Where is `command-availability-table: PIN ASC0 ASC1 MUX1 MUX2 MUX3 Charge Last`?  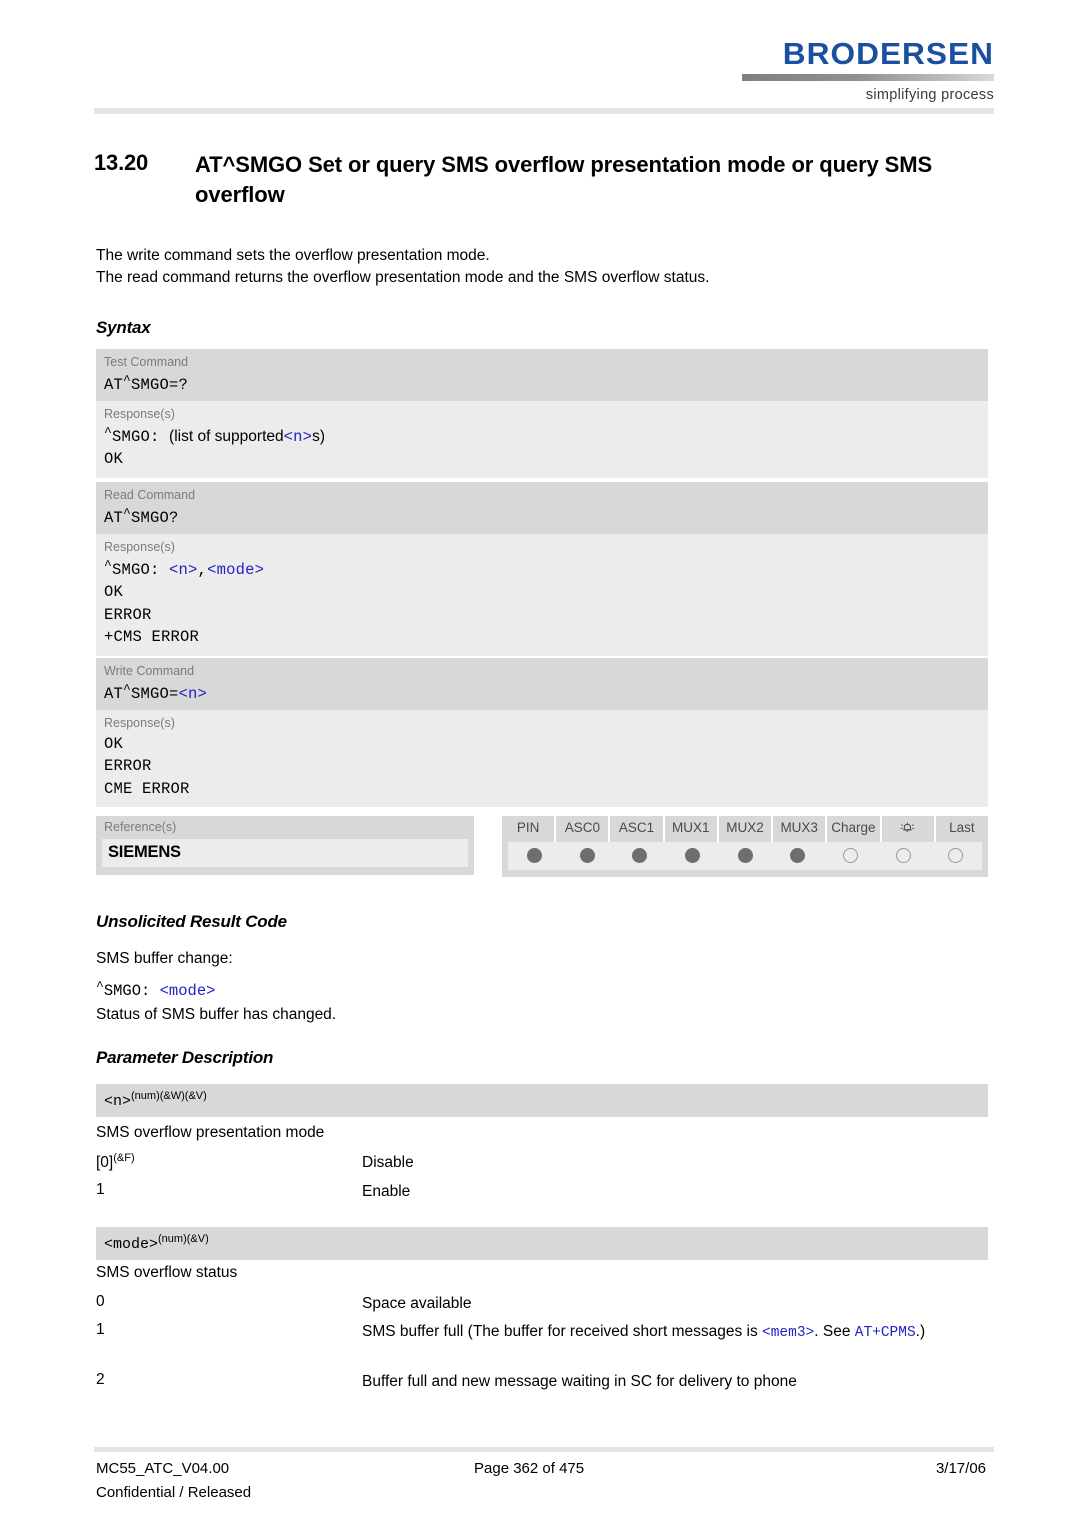
command-availability-table: PIN ASC0 ASC1 MUX1 MUX2 MUX3 Charge Last is located at coordinates (745, 846).